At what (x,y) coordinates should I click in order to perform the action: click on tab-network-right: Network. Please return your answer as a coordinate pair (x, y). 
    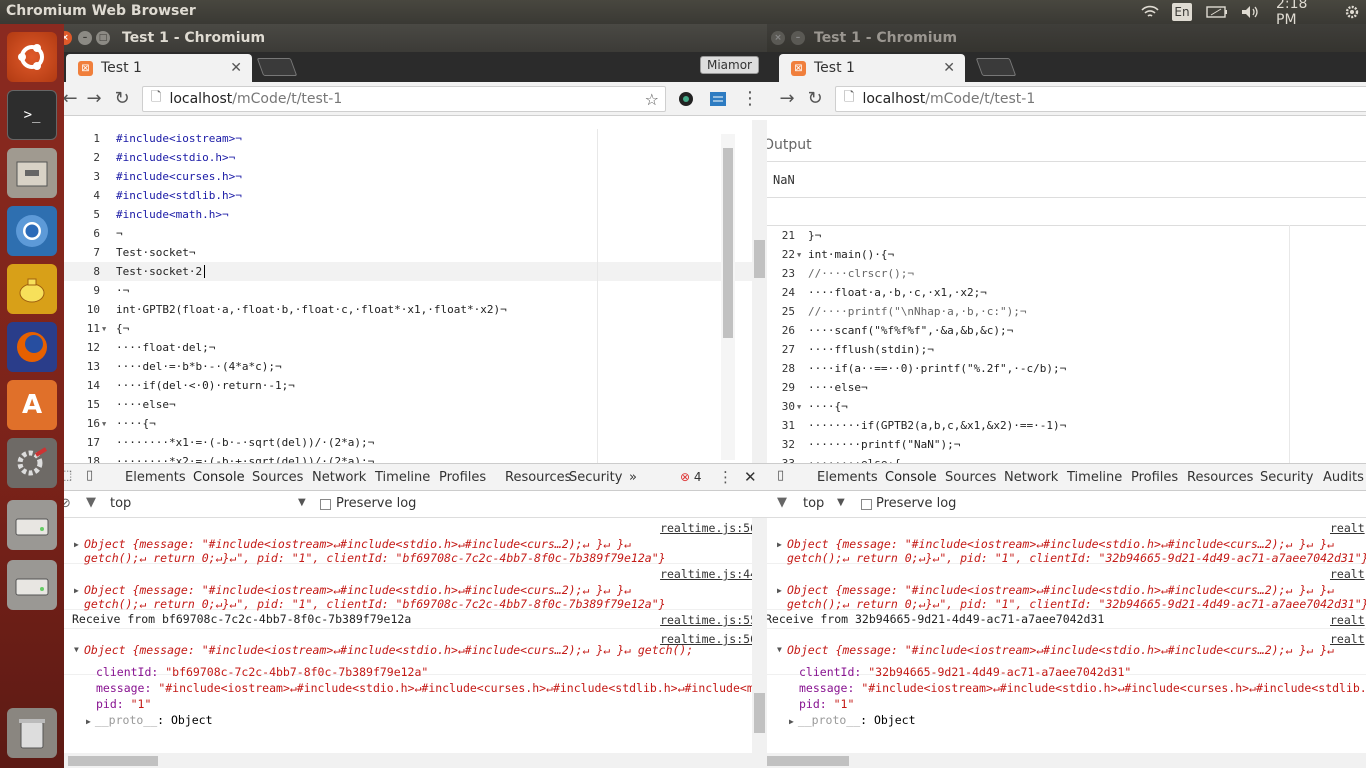
    Looking at the image, I should click on (1031, 477).